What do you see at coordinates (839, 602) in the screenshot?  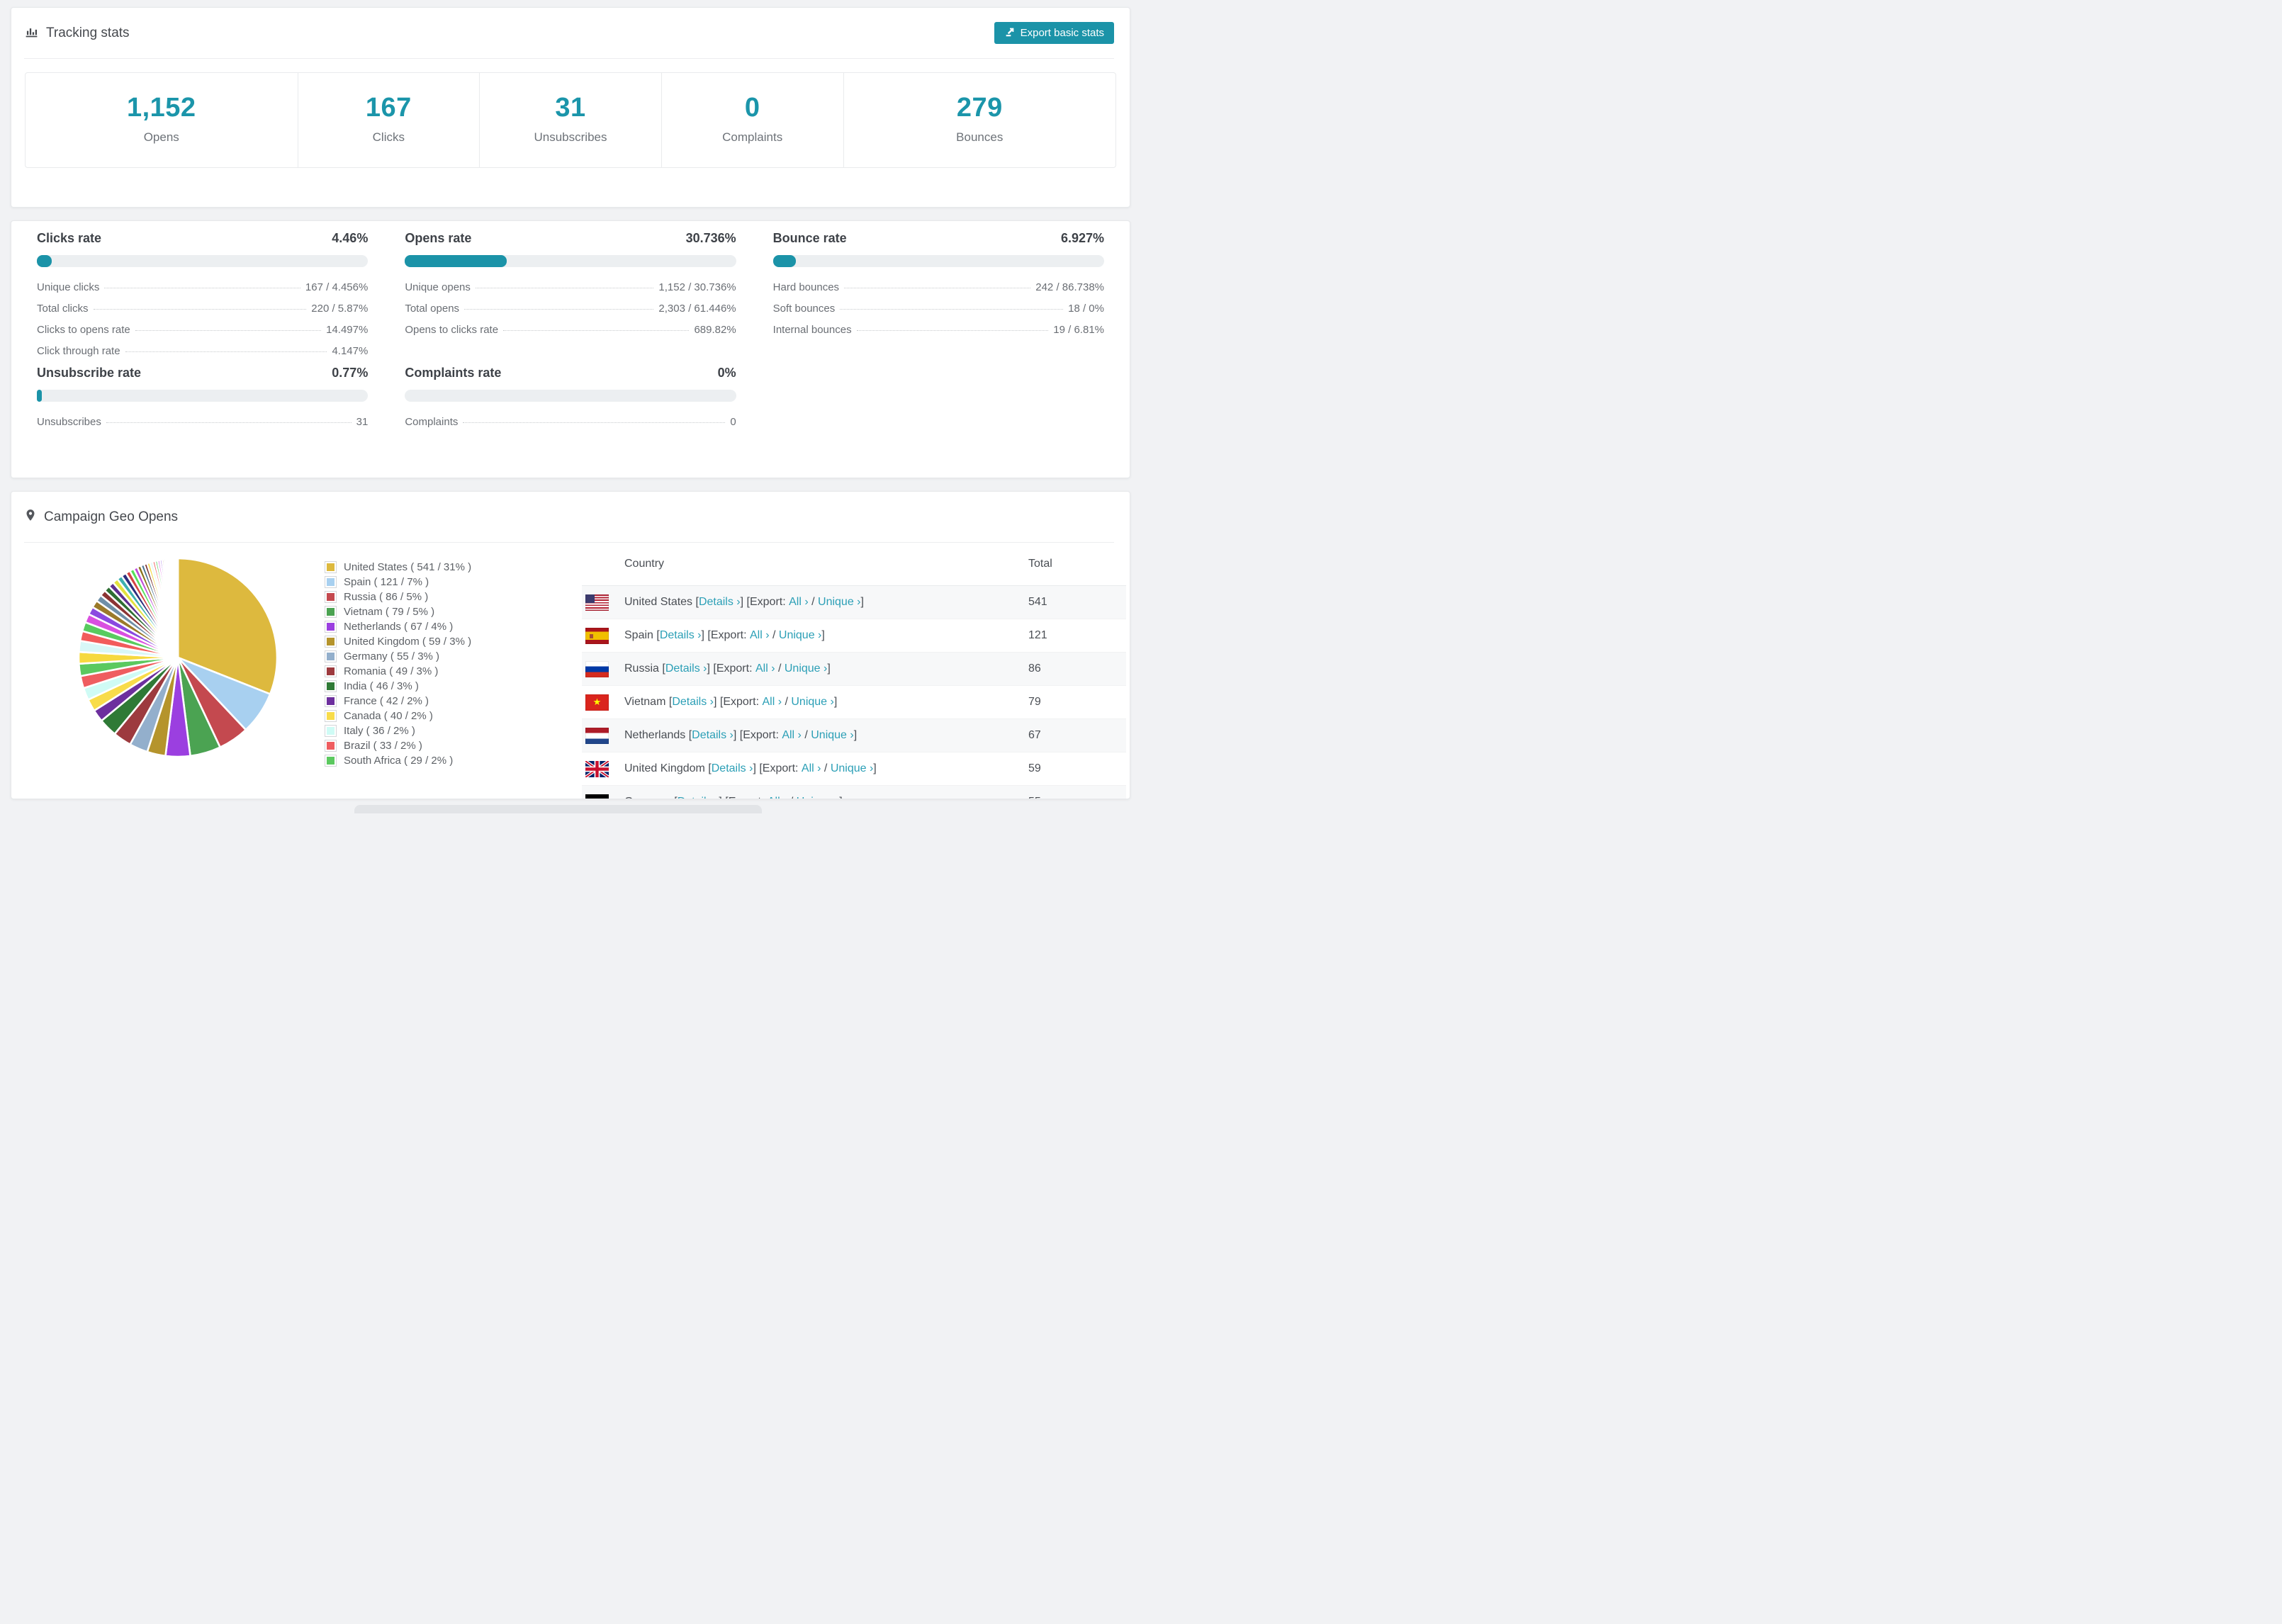 I see `export-unique-link-us: Unique ›` at bounding box center [839, 602].